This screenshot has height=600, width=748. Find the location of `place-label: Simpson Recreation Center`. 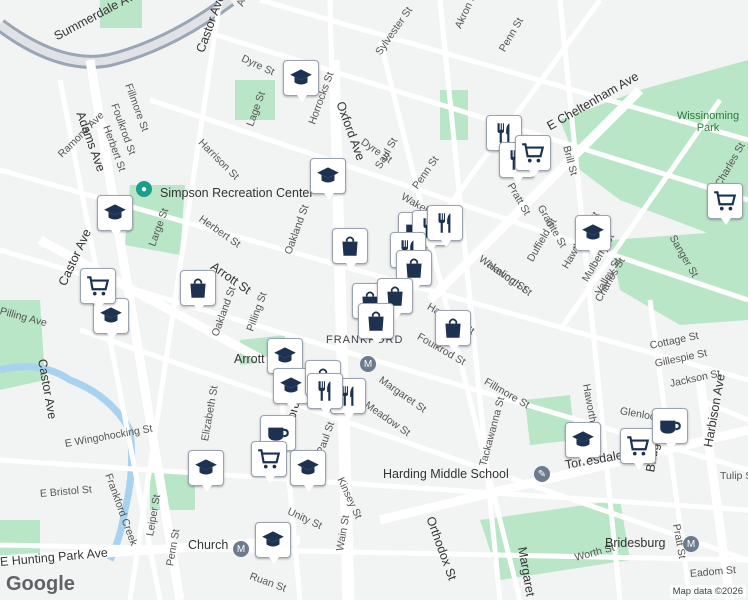

place-label: Simpson Recreation Center is located at coordinates (237, 193).